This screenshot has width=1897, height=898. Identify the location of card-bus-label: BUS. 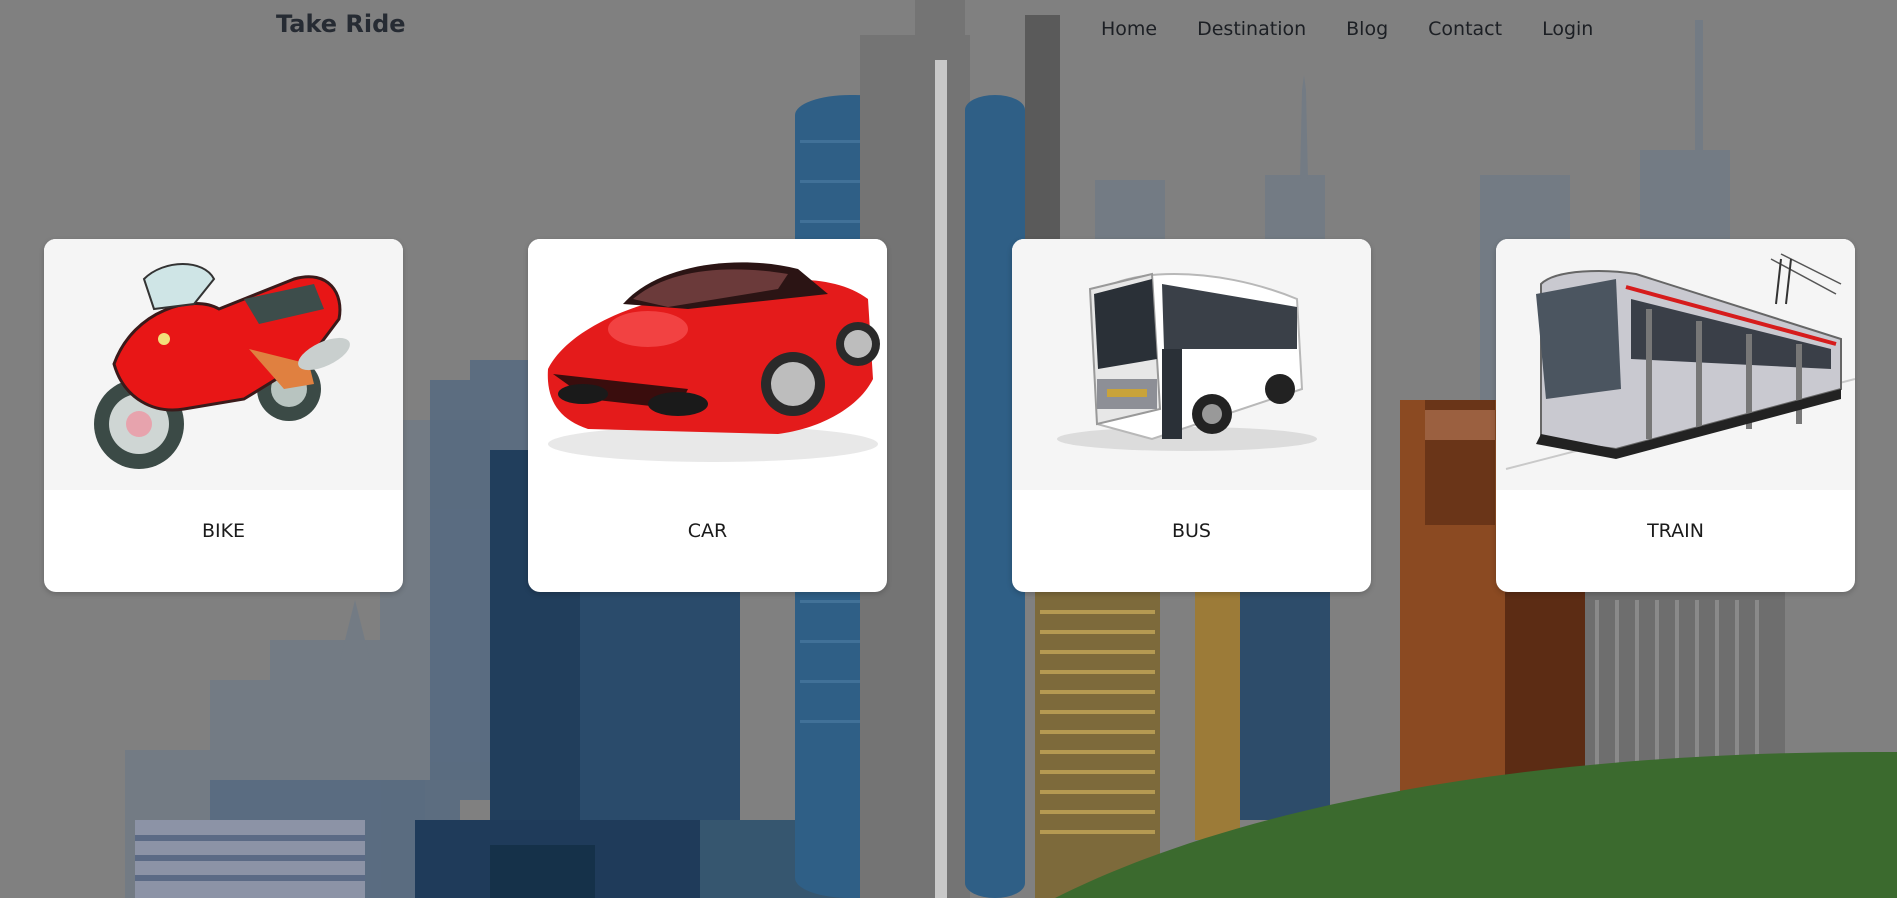
(1191, 531).